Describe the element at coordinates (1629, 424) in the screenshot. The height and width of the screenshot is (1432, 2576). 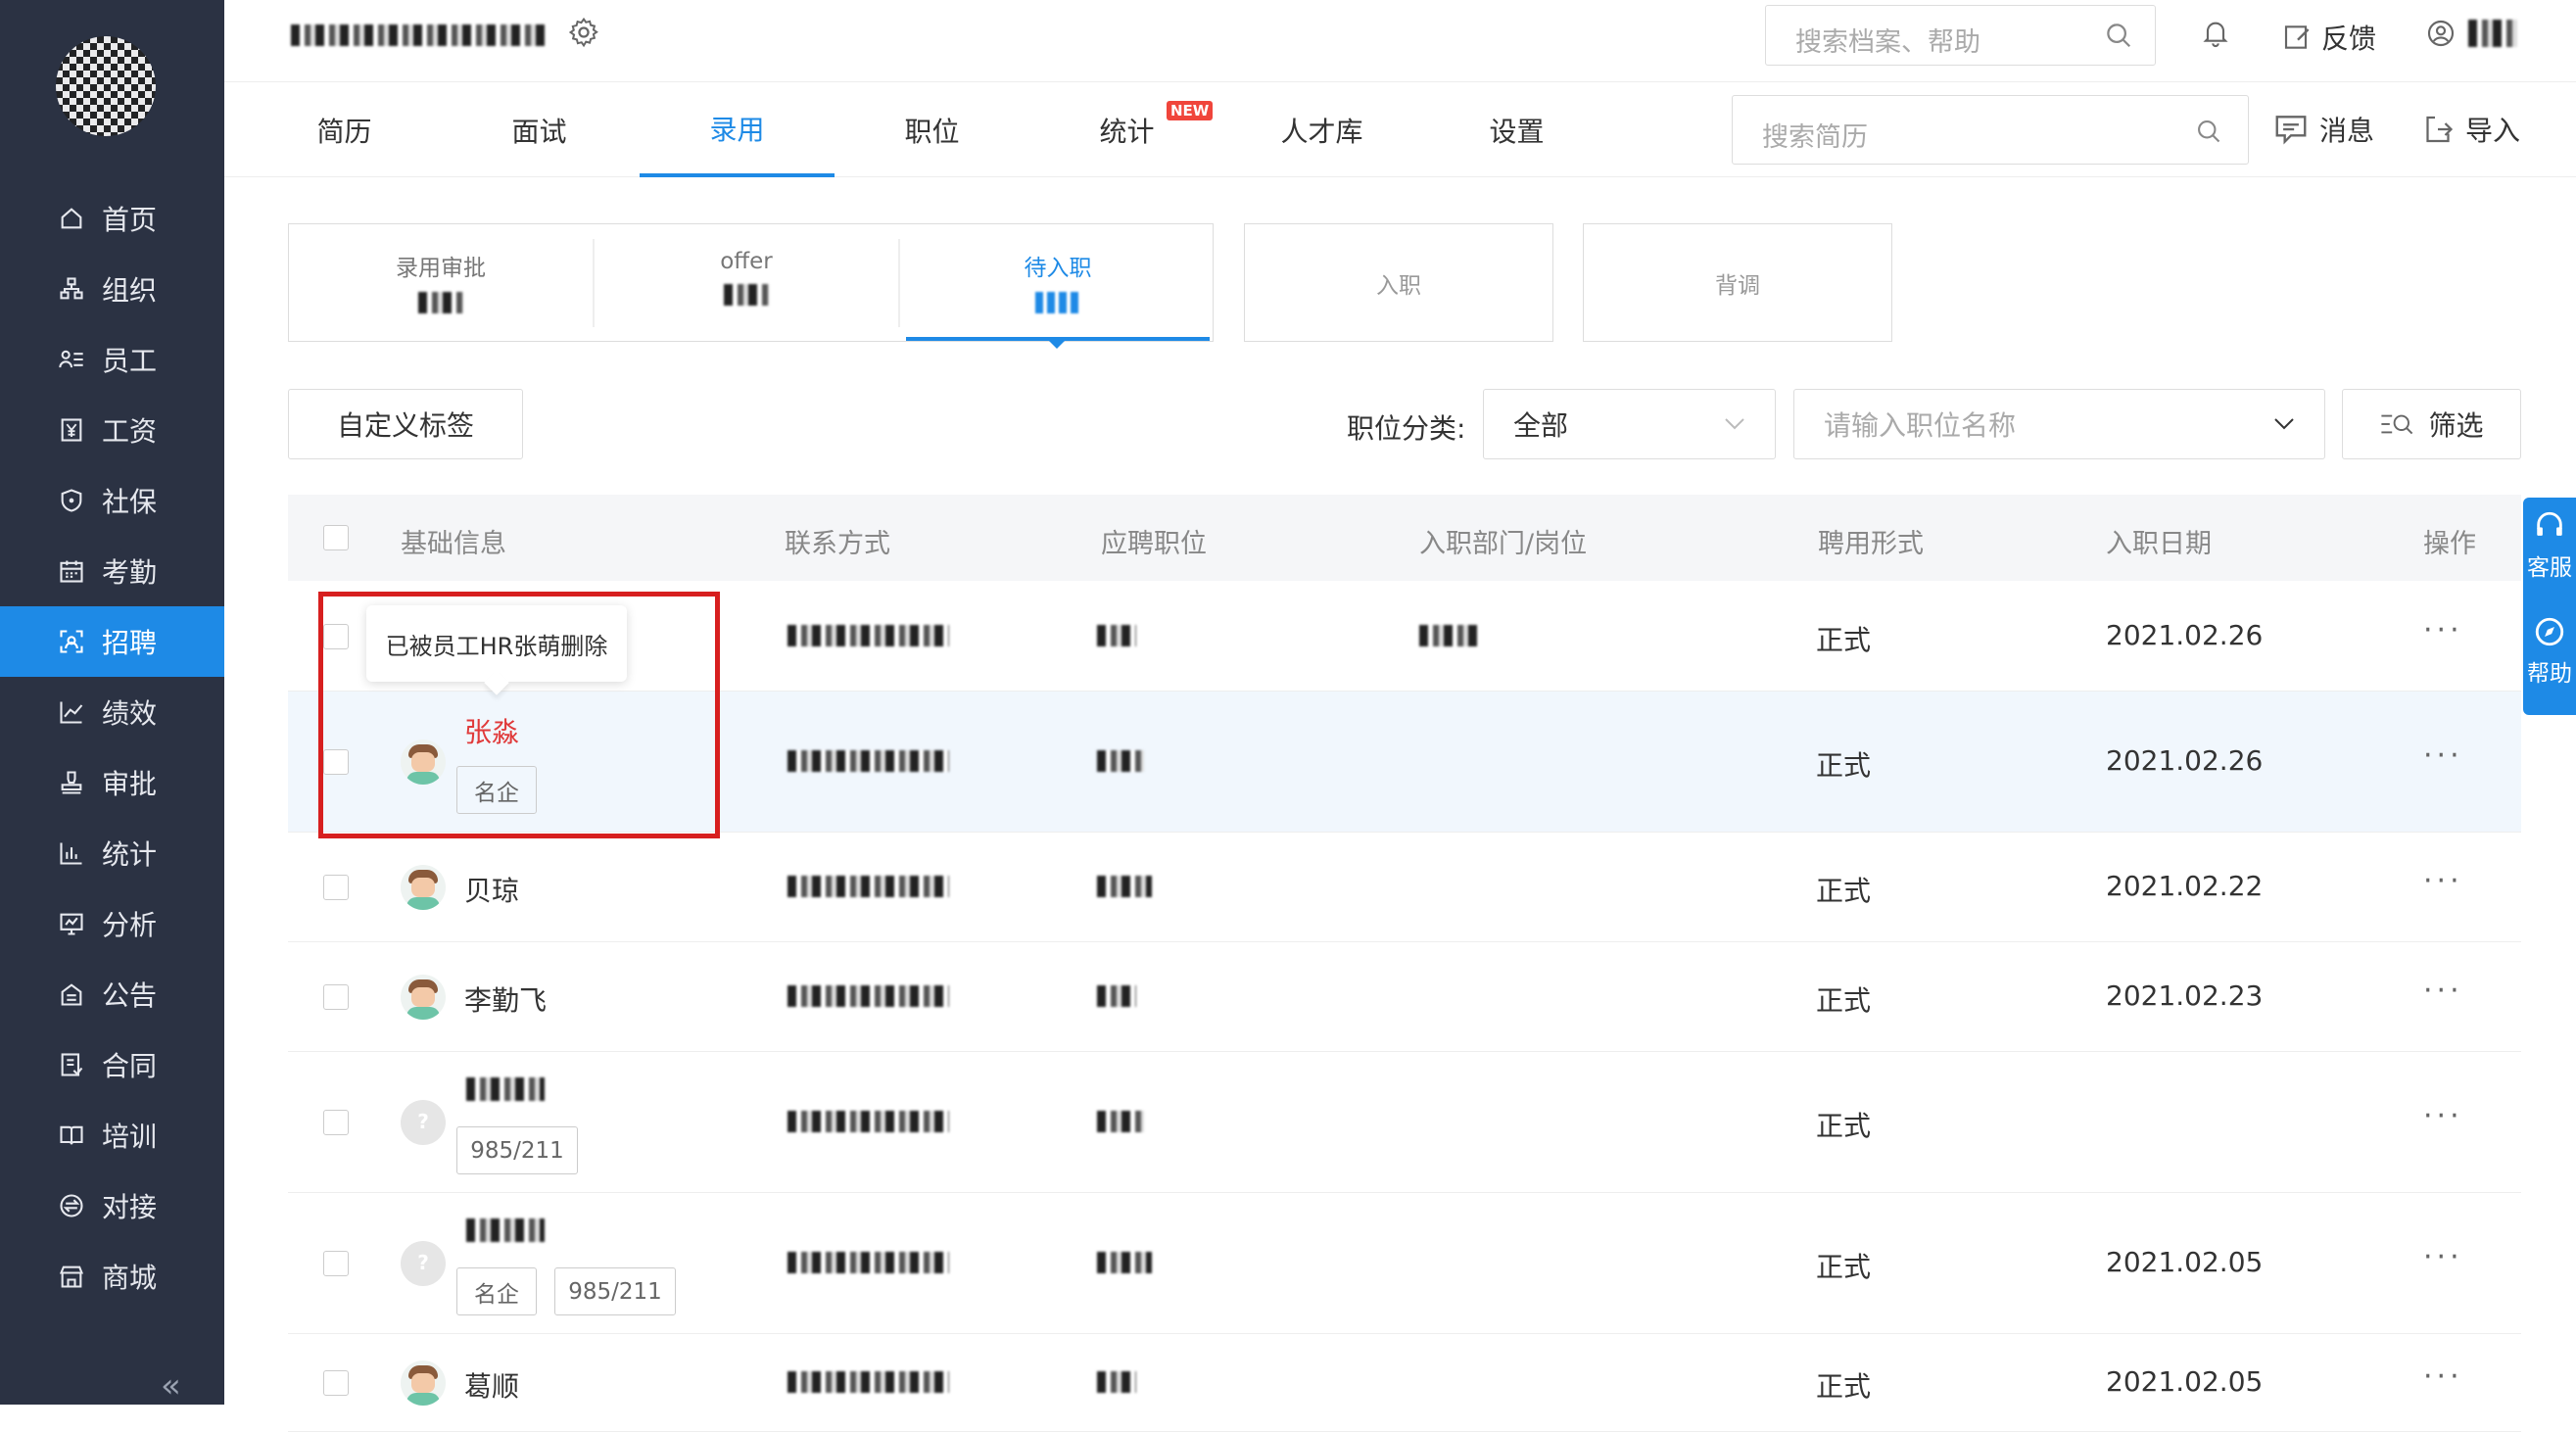
I see `category-select: 全部` at that location.